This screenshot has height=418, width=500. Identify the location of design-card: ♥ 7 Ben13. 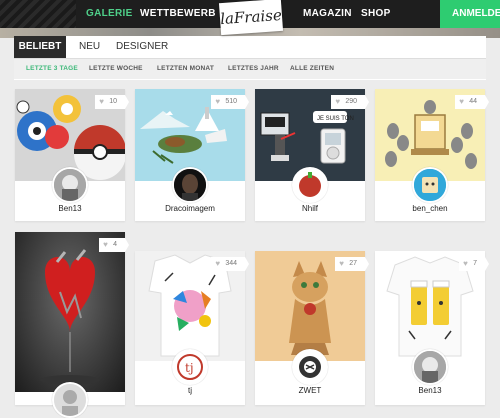
(432, 328).